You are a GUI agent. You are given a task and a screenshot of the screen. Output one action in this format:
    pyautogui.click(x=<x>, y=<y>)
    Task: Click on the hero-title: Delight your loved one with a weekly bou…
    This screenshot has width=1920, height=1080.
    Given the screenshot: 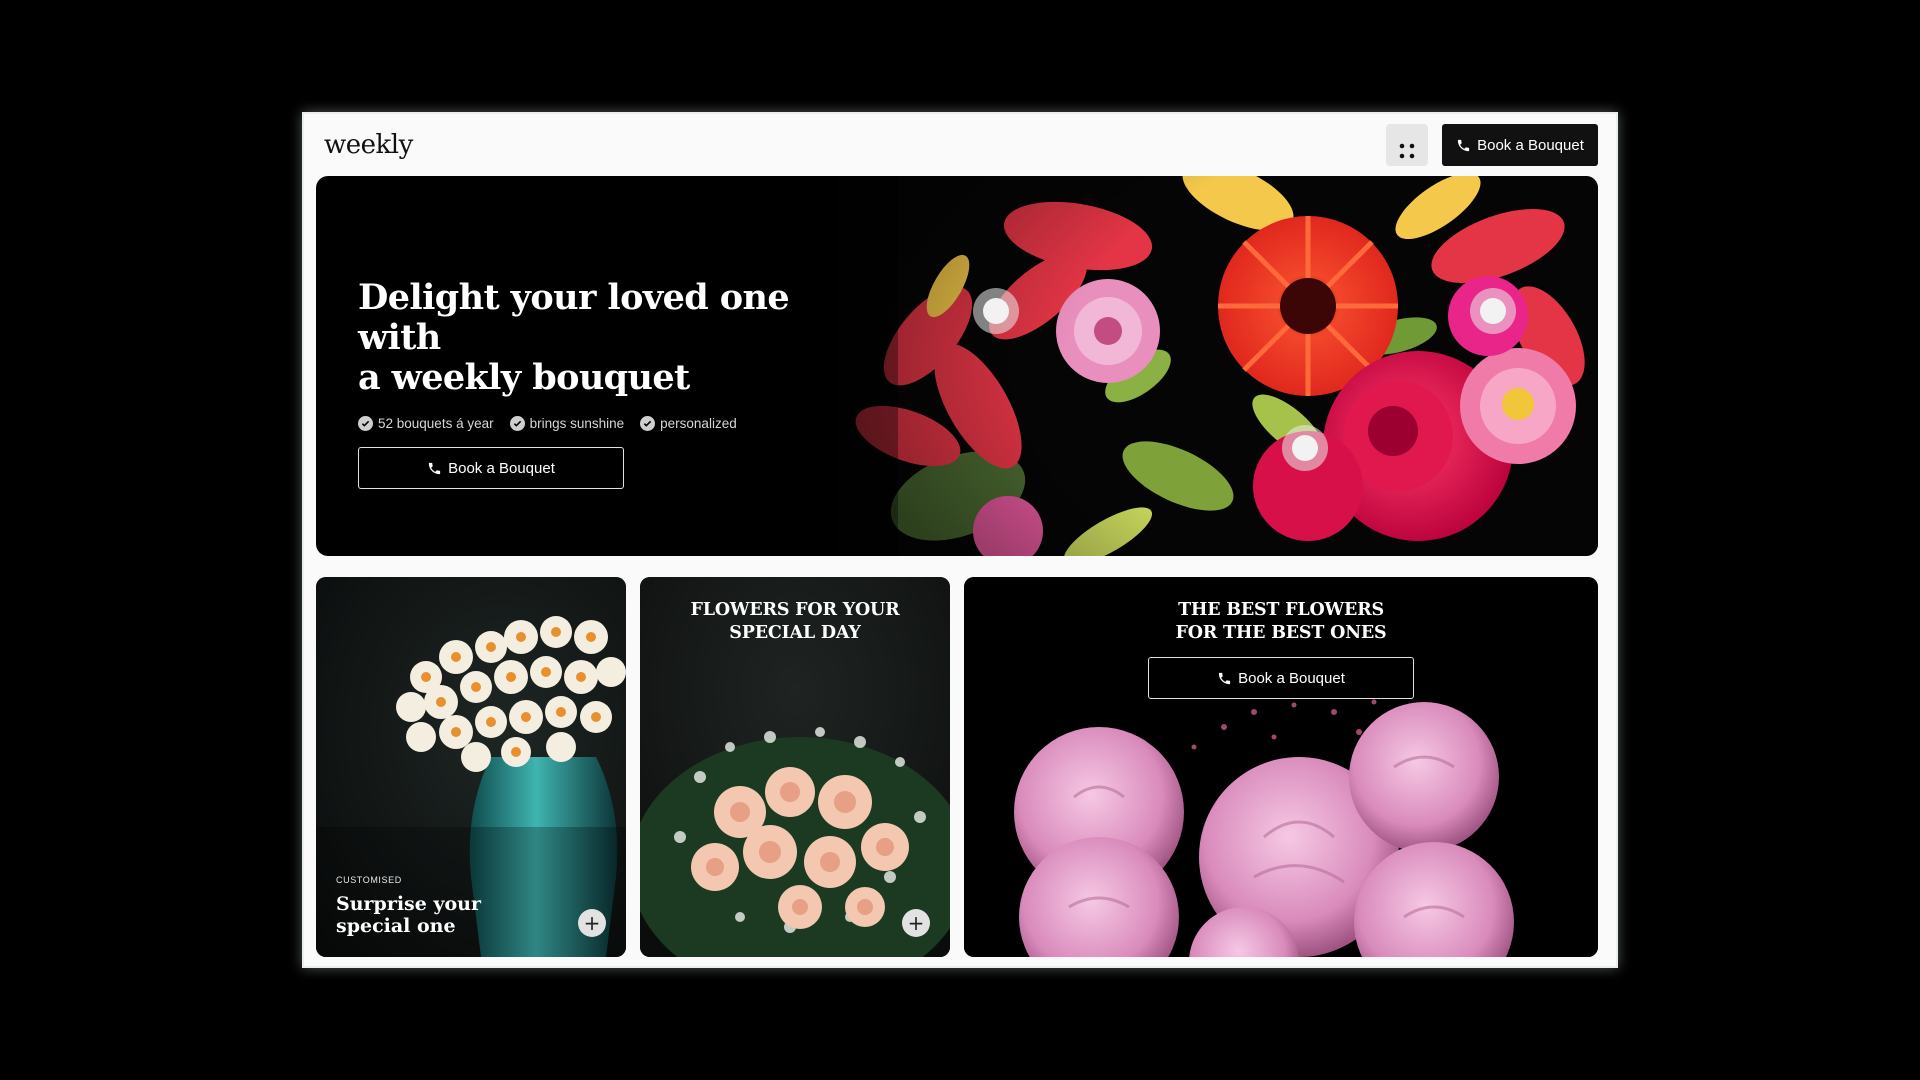 What is the action you would take?
    pyautogui.click(x=618, y=338)
    